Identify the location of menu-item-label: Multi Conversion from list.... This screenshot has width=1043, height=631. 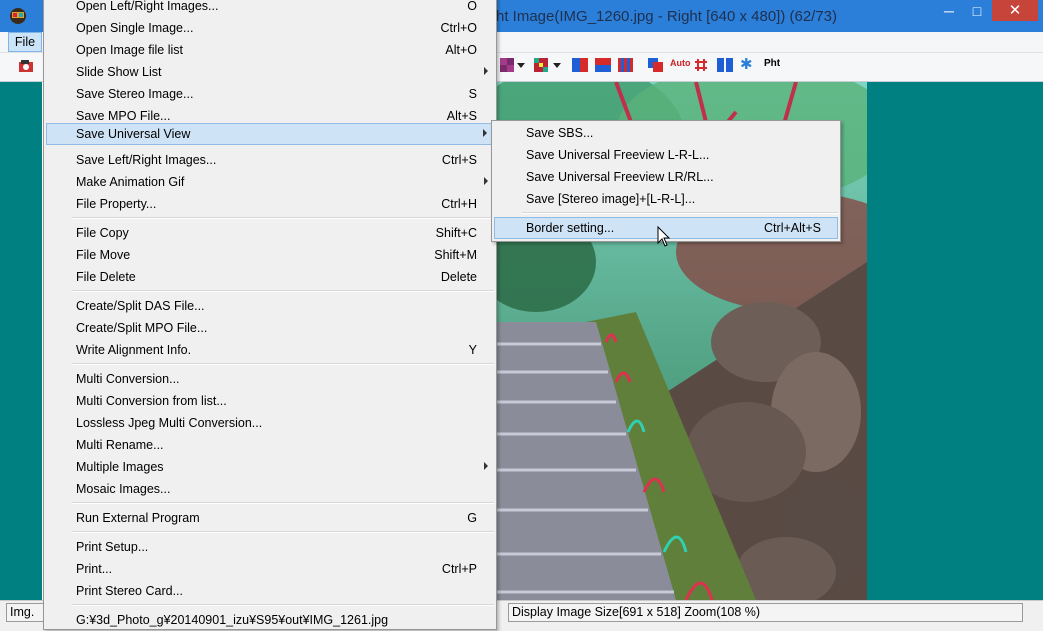
(151, 401).